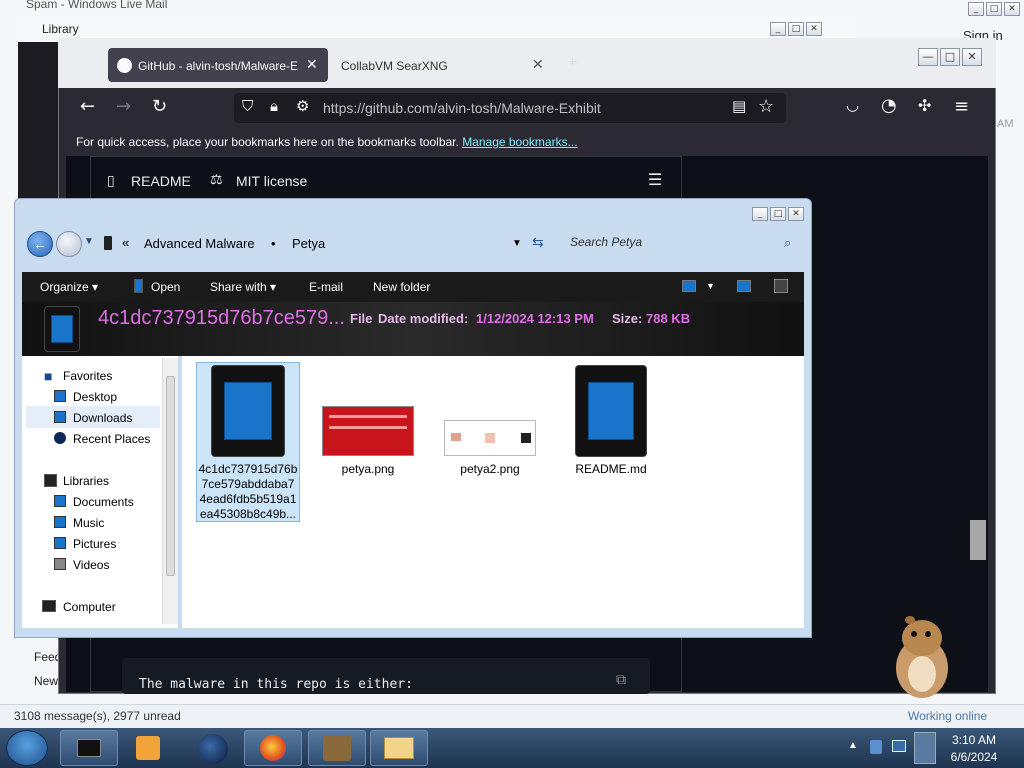 This screenshot has width=1024, height=768. Describe the element at coordinates (95, 397) in the screenshot. I see `nav-desktop: Desktop` at that location.